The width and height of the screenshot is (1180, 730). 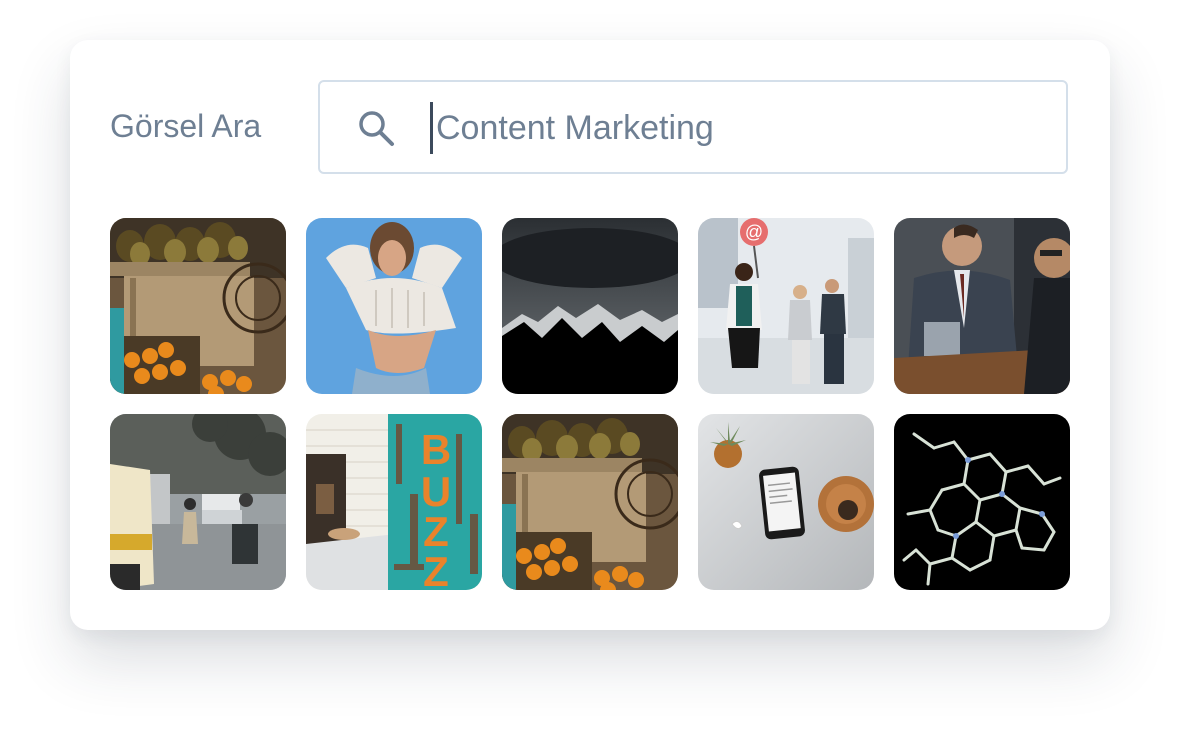 I want to click on image-tile-desk-phone-plant, so click(x=786, y=502).